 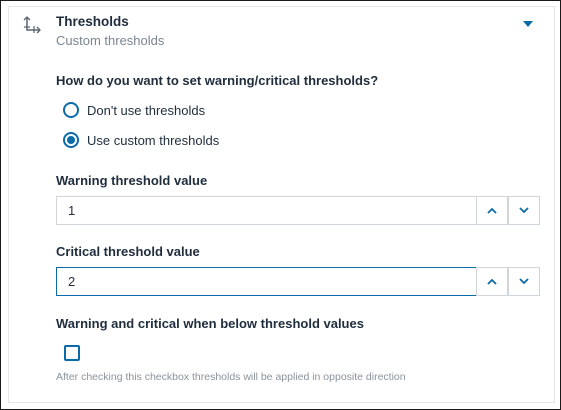 I want to click on critical-threshold-label: Critical threshold value, so click(x=128, y=251).